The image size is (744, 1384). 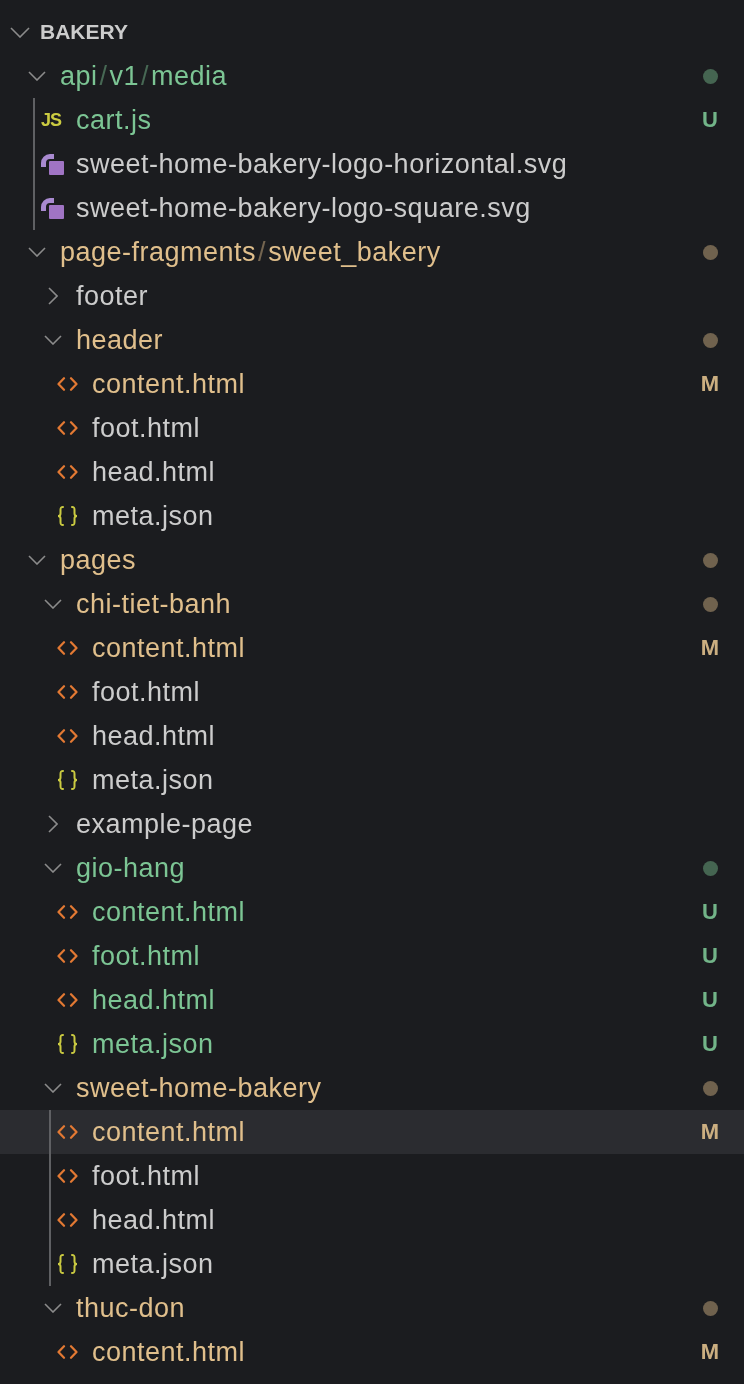 What do you see at coordinates (372, 1088) in the screenshot?
I see `folder-row: sweet-home-bakery` at bounding box center [372, 1088].